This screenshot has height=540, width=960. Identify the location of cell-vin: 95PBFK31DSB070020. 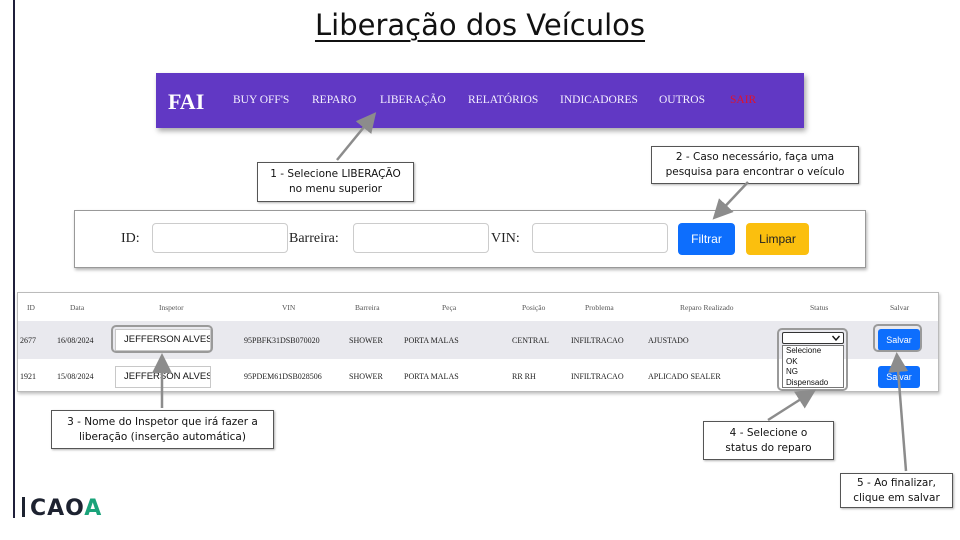
(282, 340).